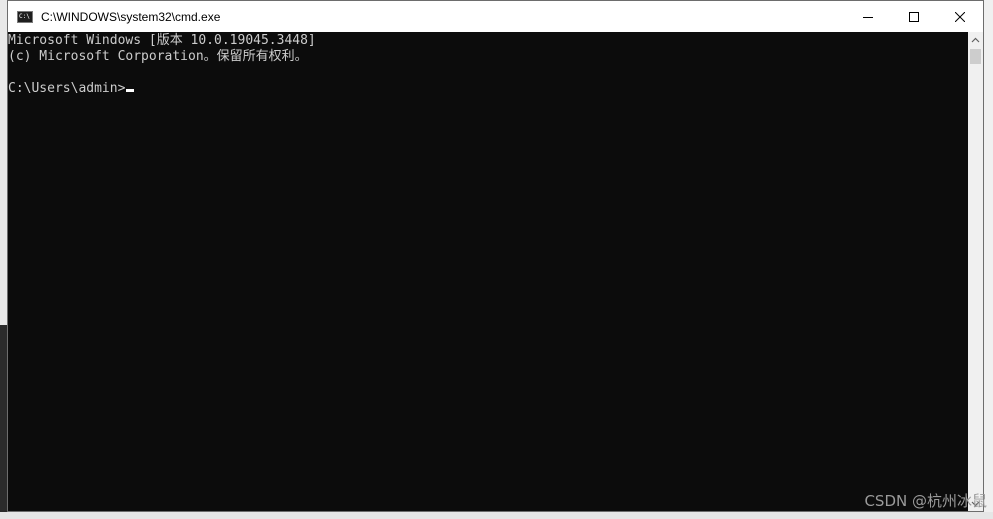 The width and height of the screenshot is (993, 519). I want to click on watermark-text: CSDN @杭州冰鼠, so click(925, 501).